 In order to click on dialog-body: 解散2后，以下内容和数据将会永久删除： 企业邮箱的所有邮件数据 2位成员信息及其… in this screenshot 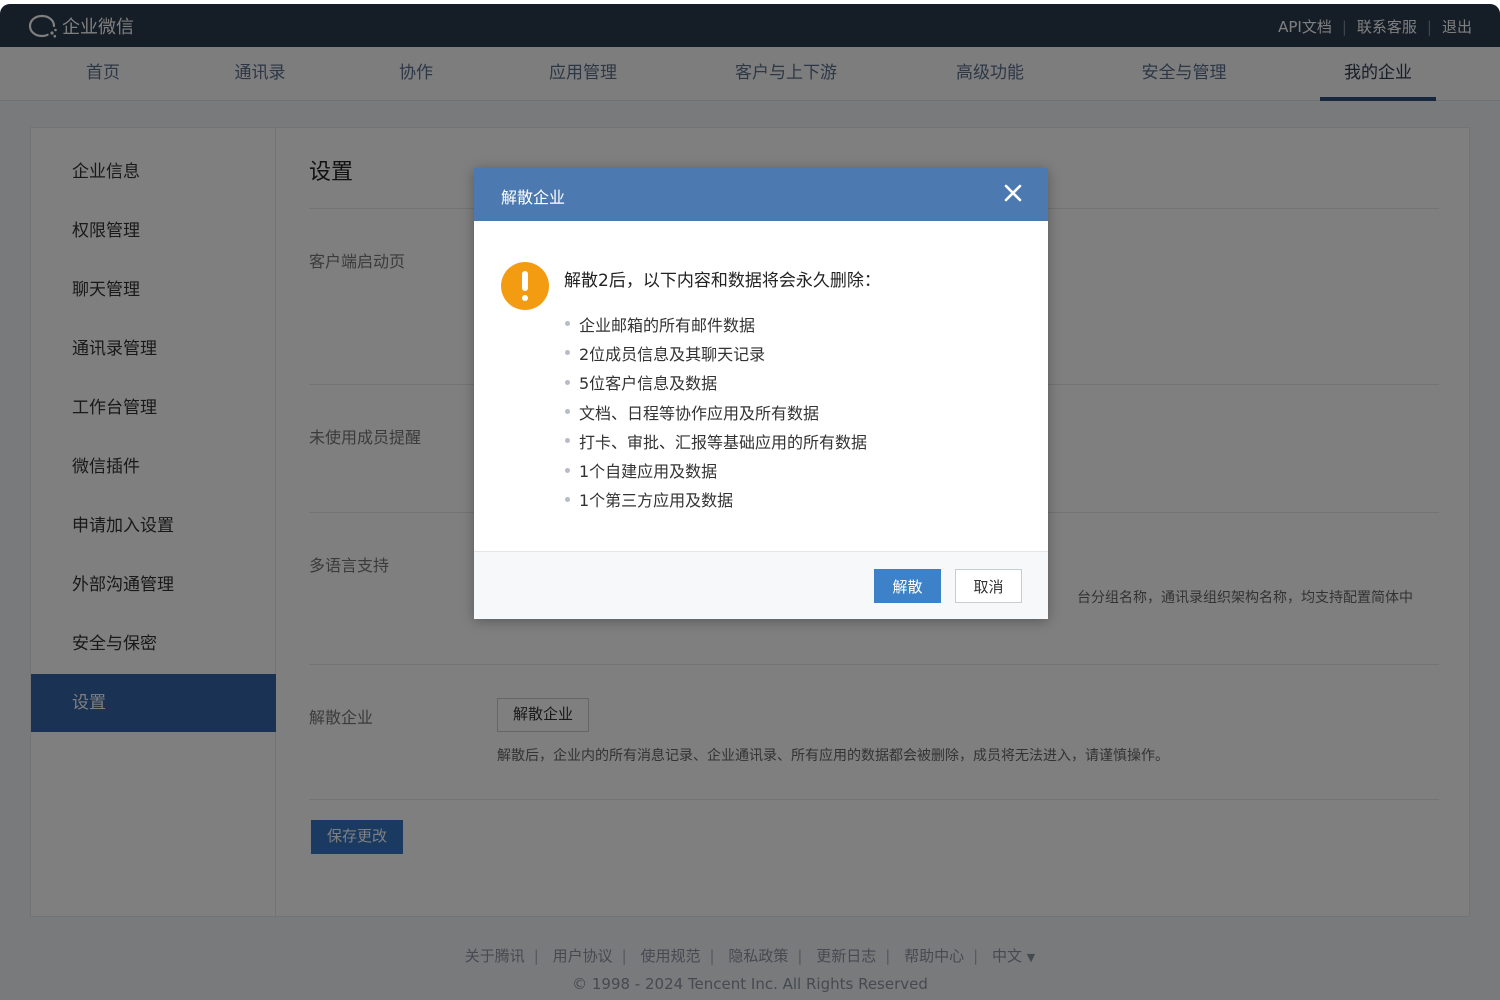, I will do `click(761, 386)`.